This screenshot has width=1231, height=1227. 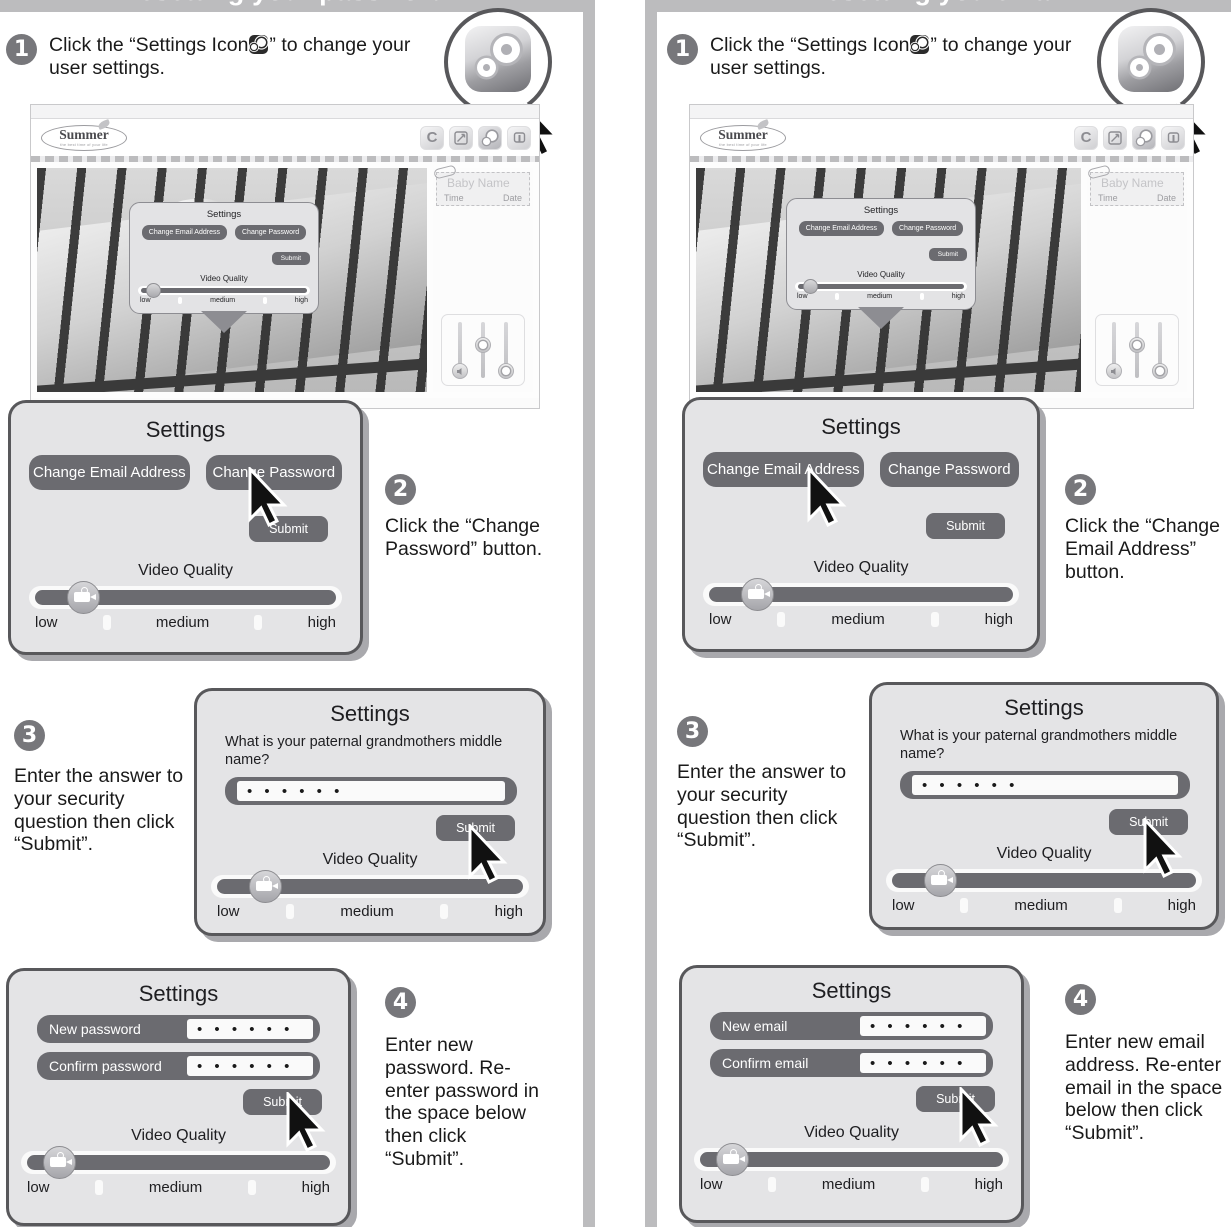 I want to click on contrast-icon, so click(x=1160, y=371).